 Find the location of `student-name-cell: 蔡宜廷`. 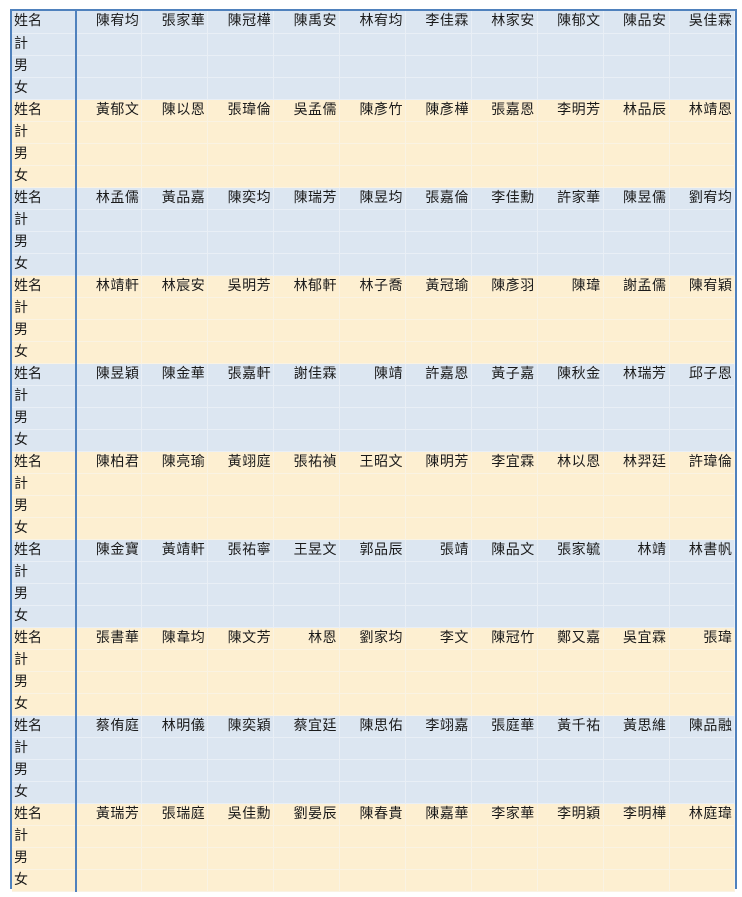

student-name-cell: 蔡宜廷 is located at coordinates (307, 726).